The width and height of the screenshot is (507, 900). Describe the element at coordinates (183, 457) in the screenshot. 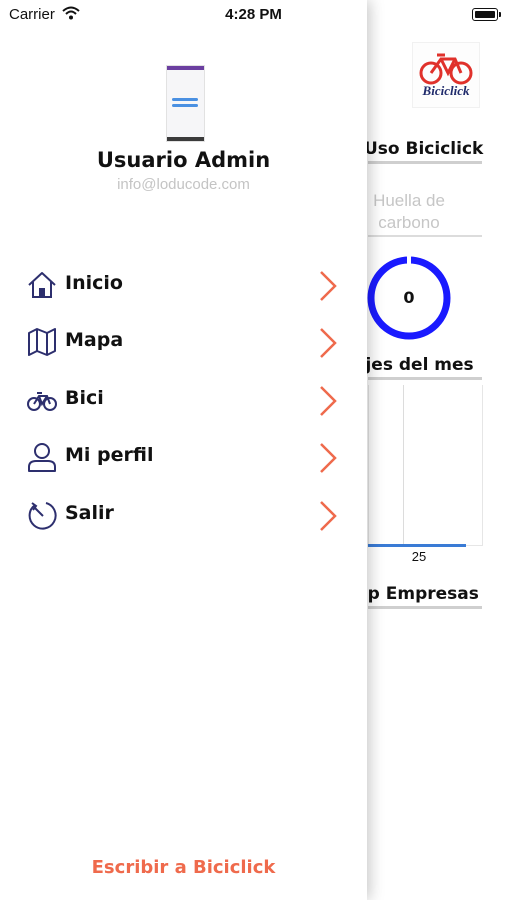

I see `menu-item-mi-perfil: Mi perfil` at that location.